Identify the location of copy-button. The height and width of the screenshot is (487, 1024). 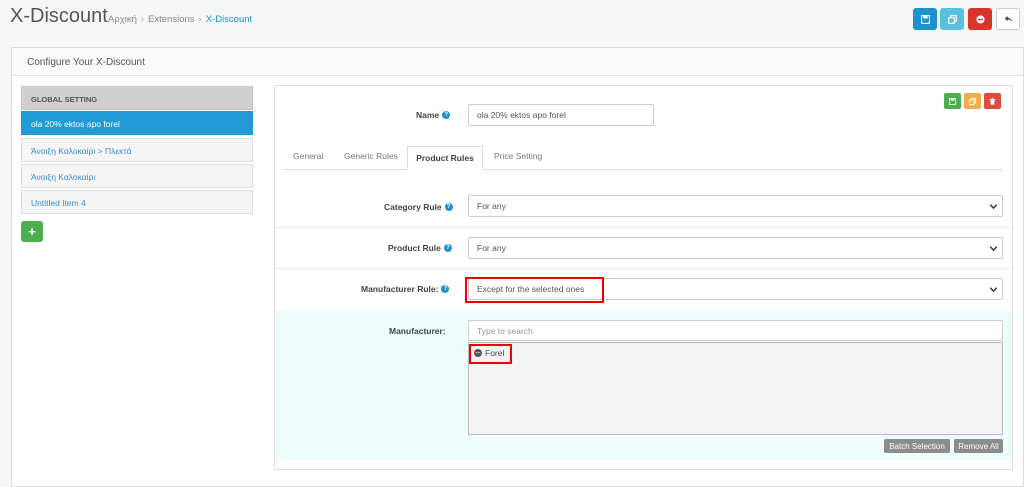
(952, 19).